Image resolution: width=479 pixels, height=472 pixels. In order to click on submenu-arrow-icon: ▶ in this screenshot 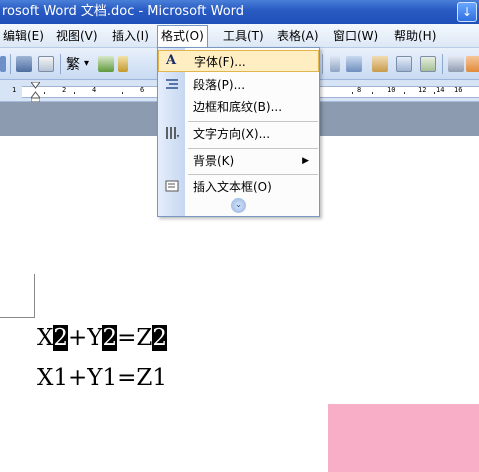, I will do `click(305, 161)`.